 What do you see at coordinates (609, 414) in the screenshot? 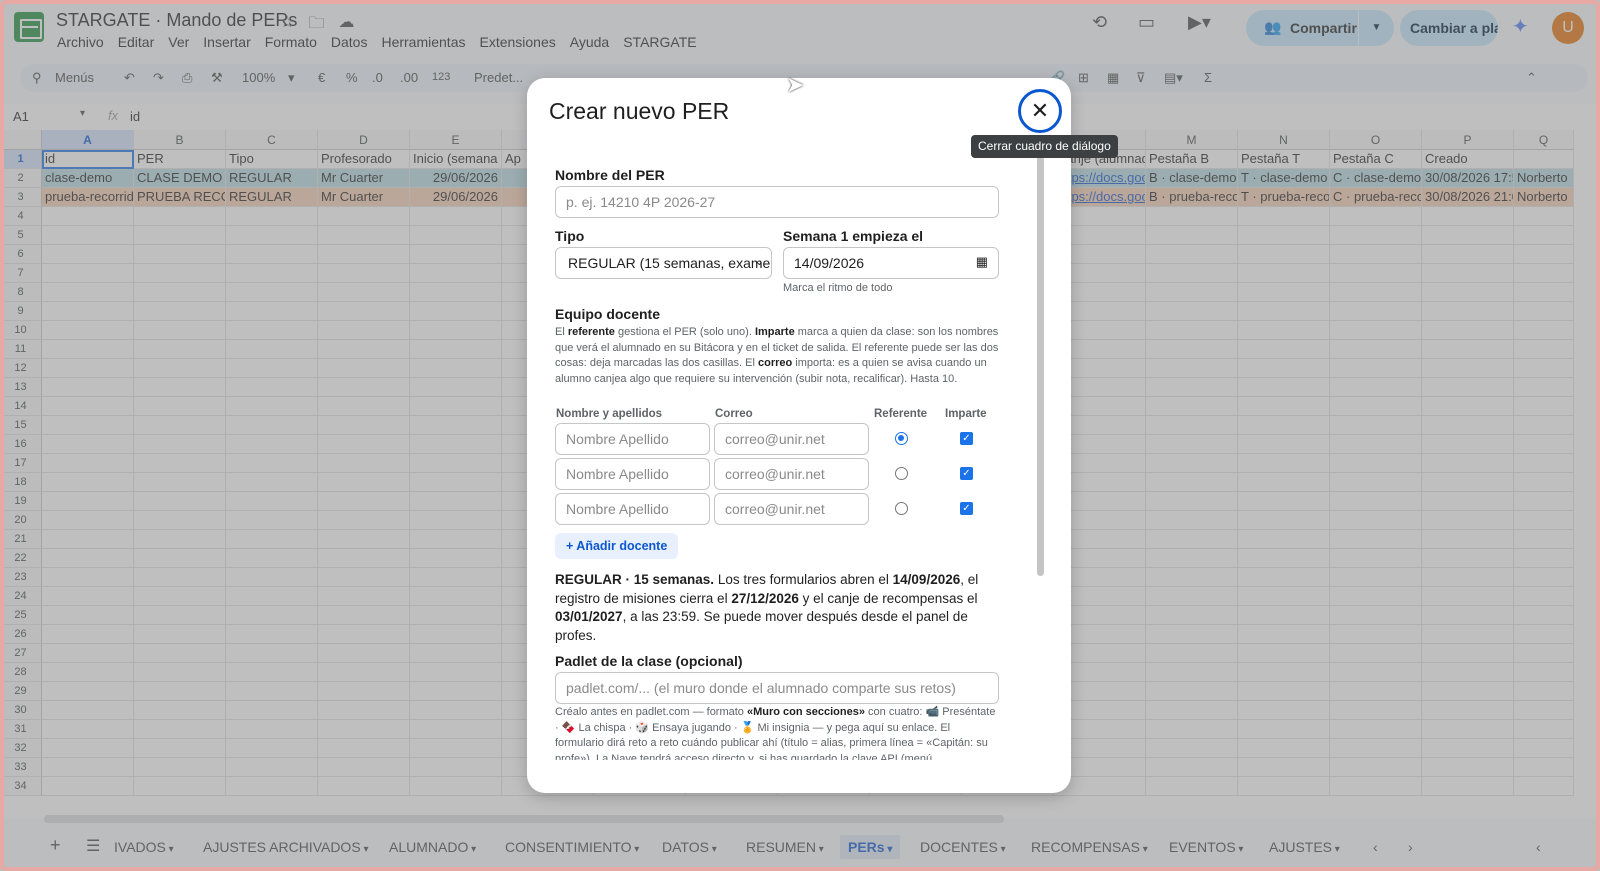
I see `col-name-header: Nombre y apellidos` at bounding box center [609, 414].